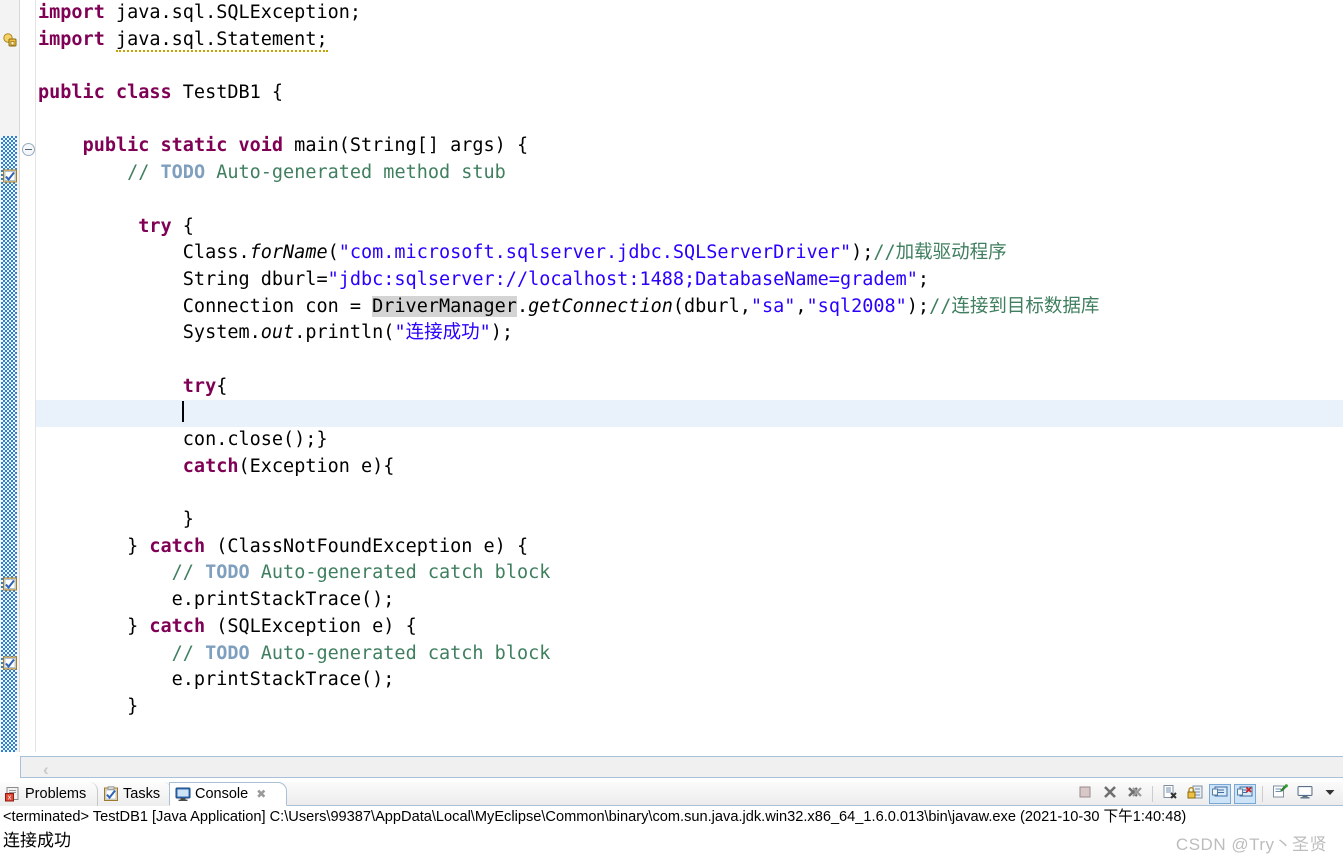  Describe the element at coordinates (689, 173) in the screenshot. I see `code-line: // TODO Auto-generated method stub` at that location.